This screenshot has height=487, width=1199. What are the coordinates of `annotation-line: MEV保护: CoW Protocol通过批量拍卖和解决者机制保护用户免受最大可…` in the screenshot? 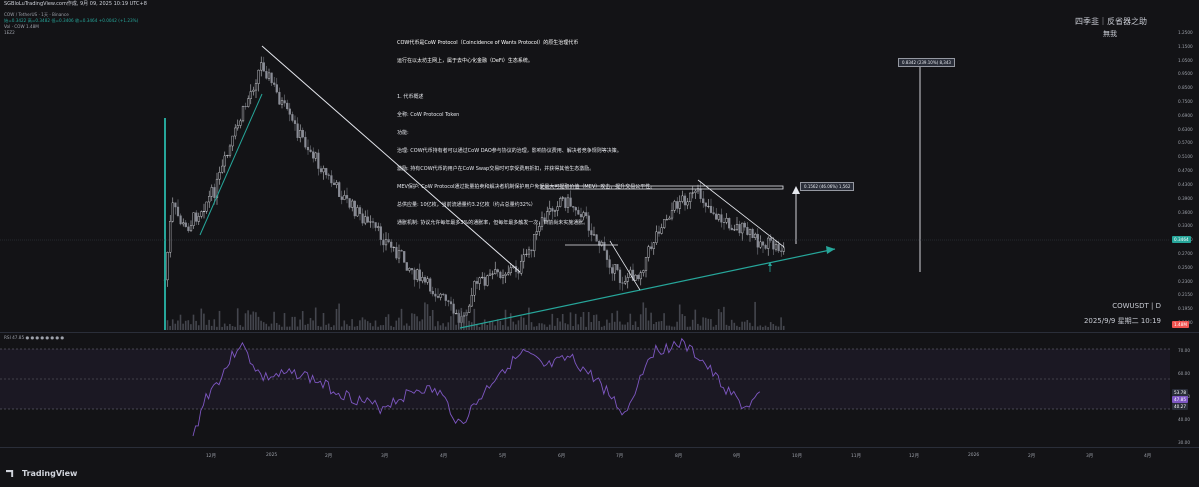 It's located at (526, 187).